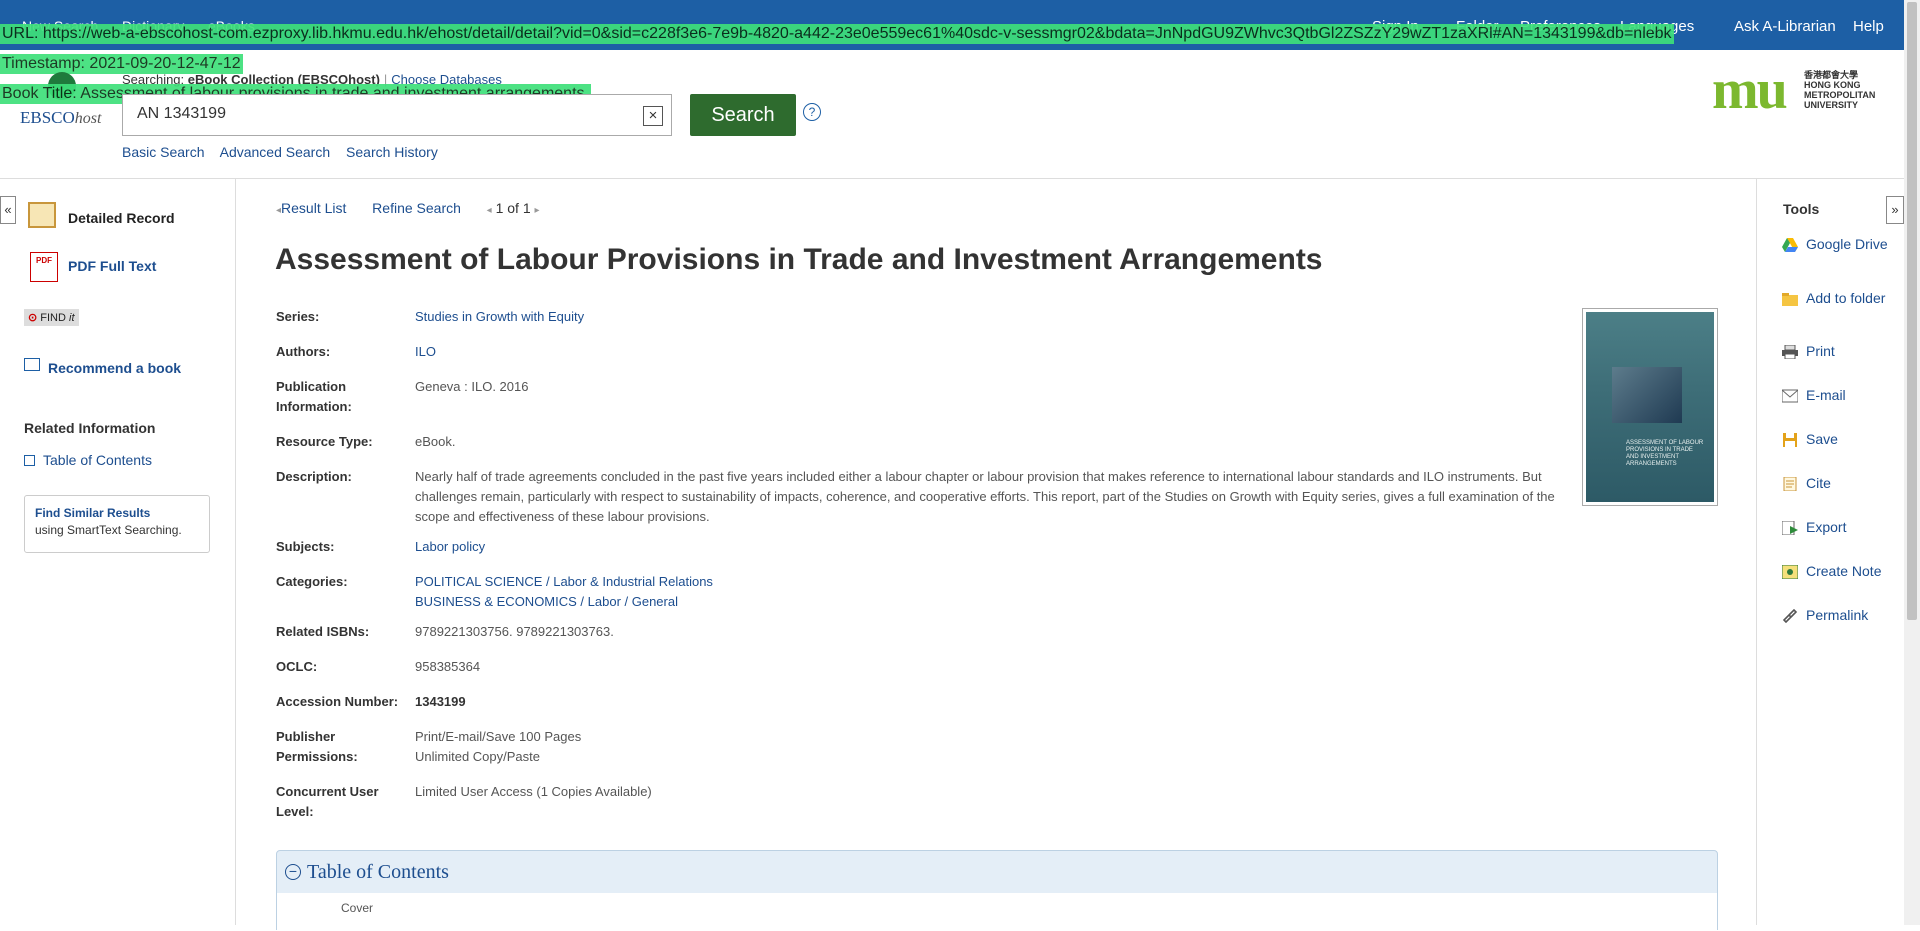 Image resolution: width=1920 pixels, height=931 pixels. I want to click on pdf-full-text-label: PDF Full Text, so click(112, 266).